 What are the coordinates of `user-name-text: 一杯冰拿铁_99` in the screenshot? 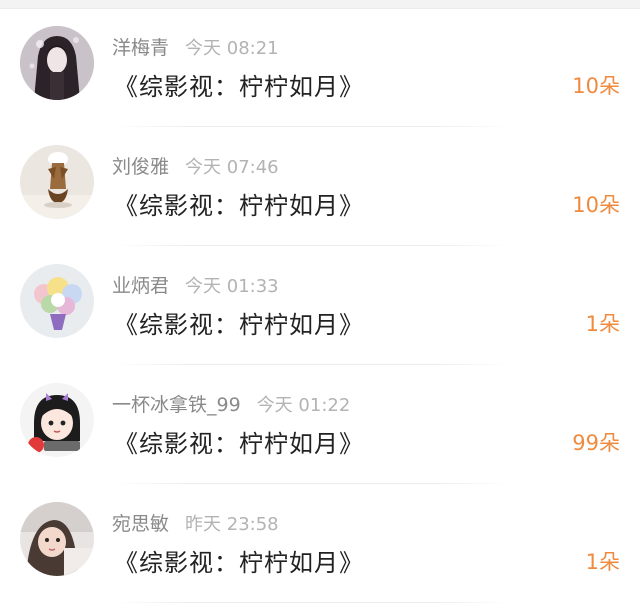 It's located at (176, 405).